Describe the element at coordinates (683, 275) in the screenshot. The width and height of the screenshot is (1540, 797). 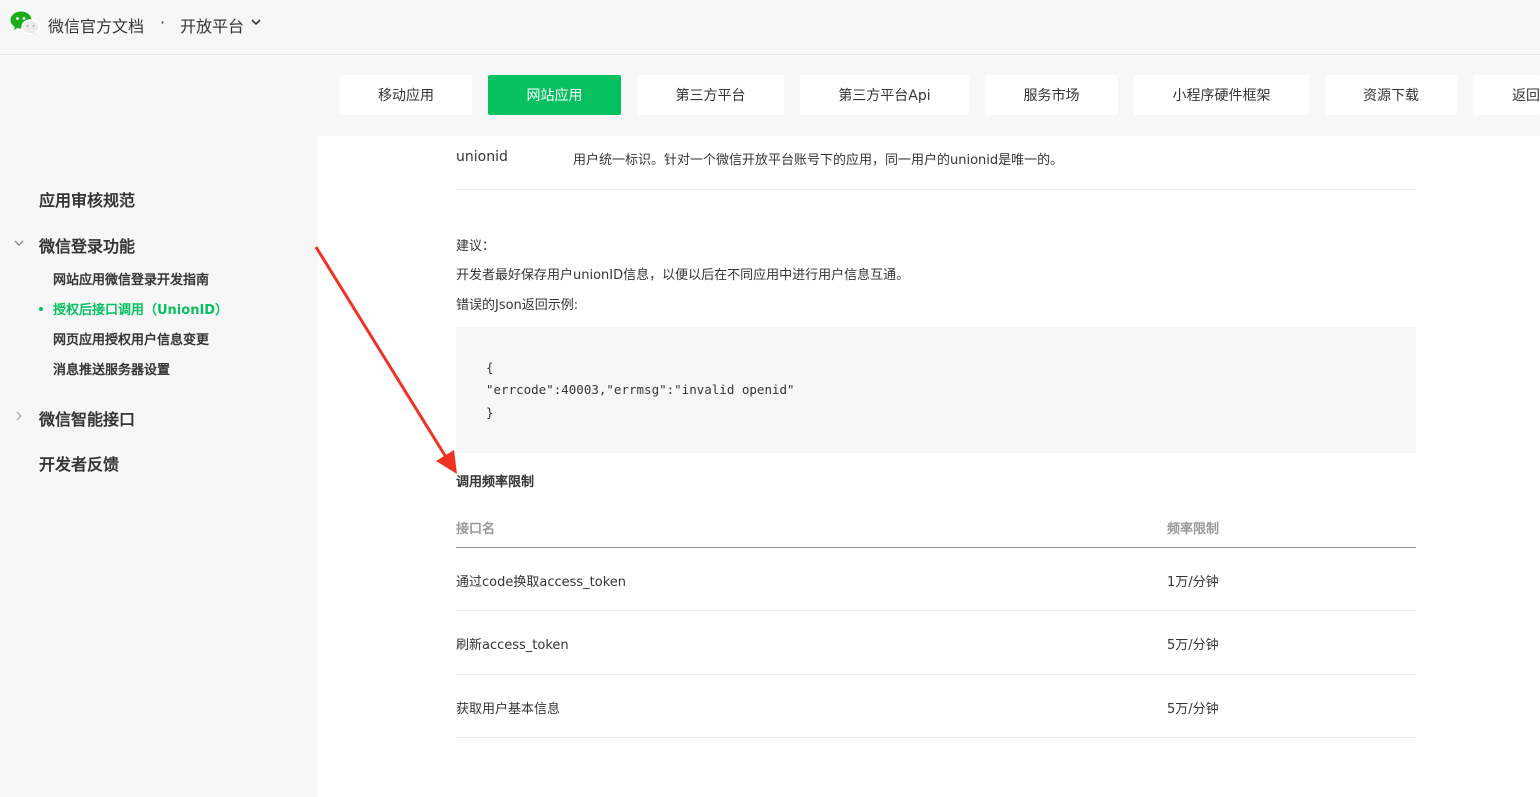
I see `advice-text: 开发者最好保存用户unionID信息，以便以后在不同应用中进行用户信息互通。` at that location.